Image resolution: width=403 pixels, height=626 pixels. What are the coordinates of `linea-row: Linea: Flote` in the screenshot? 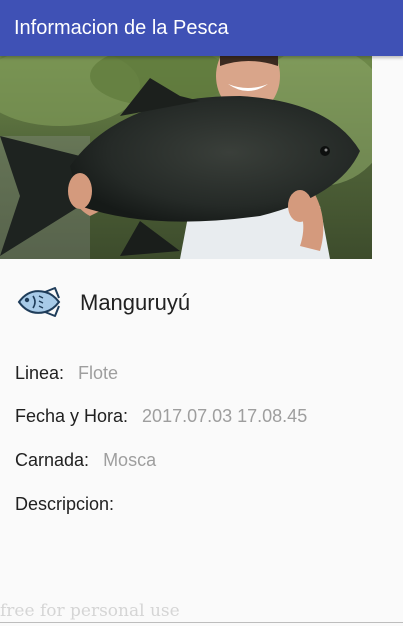 It's located at (66, 373).